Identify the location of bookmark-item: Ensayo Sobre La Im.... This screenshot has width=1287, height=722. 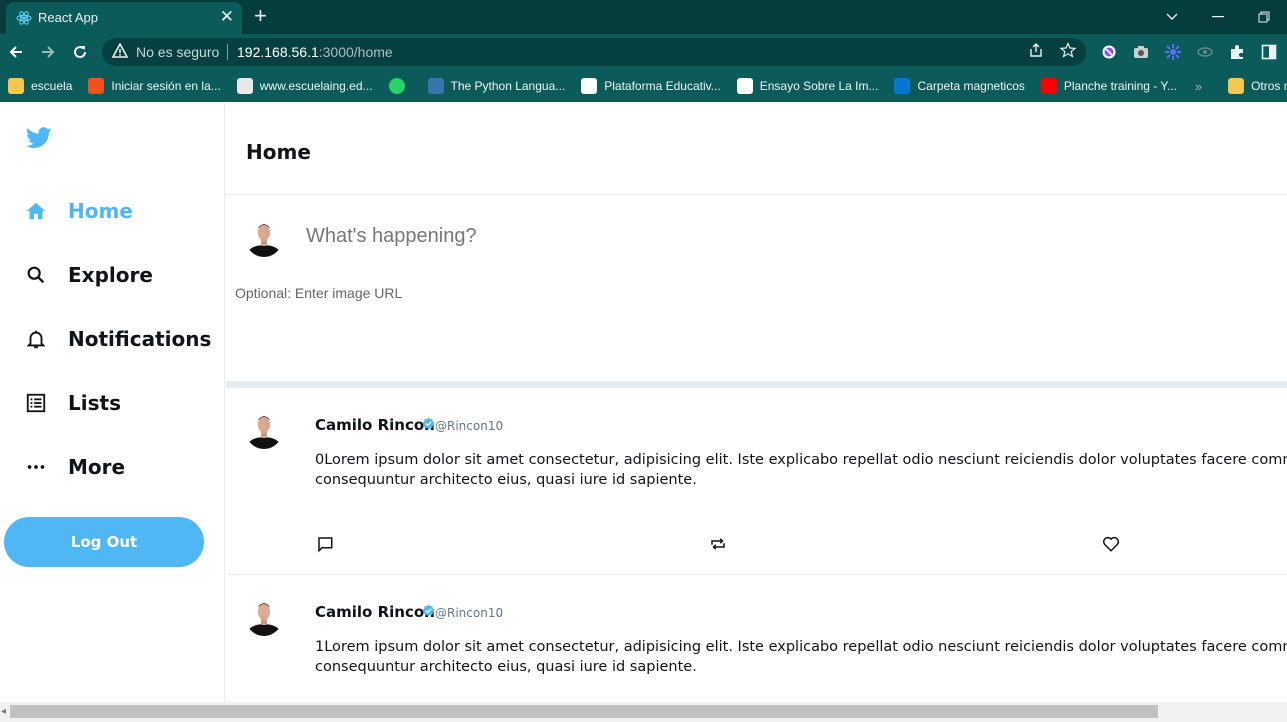
(808, 86).